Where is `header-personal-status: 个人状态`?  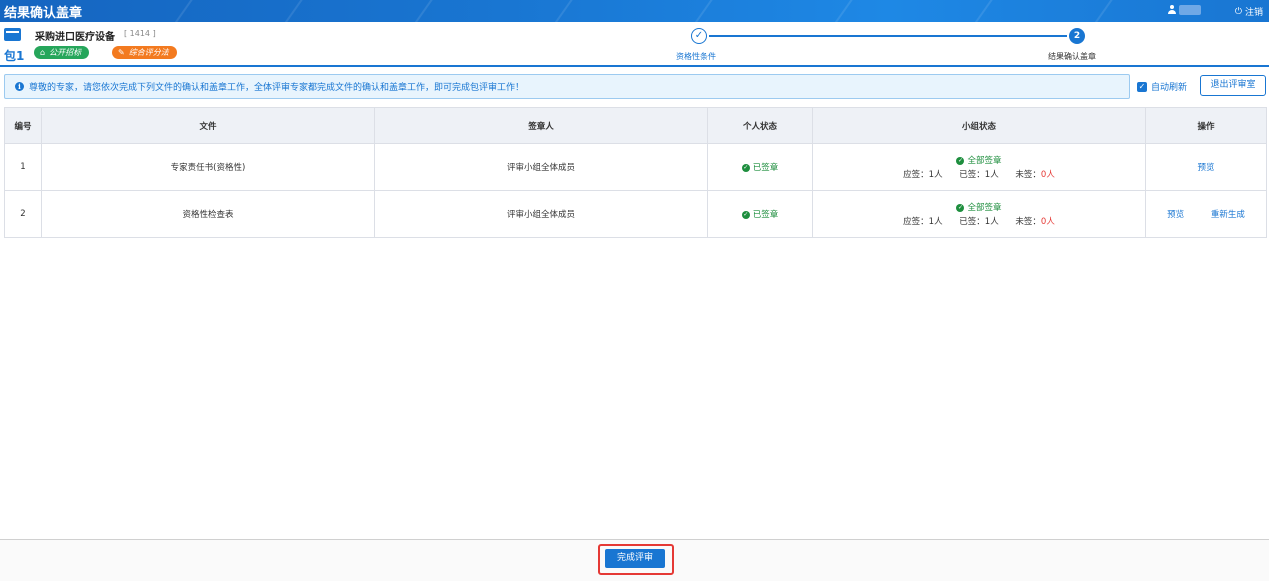
header-personal-status: 个人状态 is located at coordinates (760, 125).